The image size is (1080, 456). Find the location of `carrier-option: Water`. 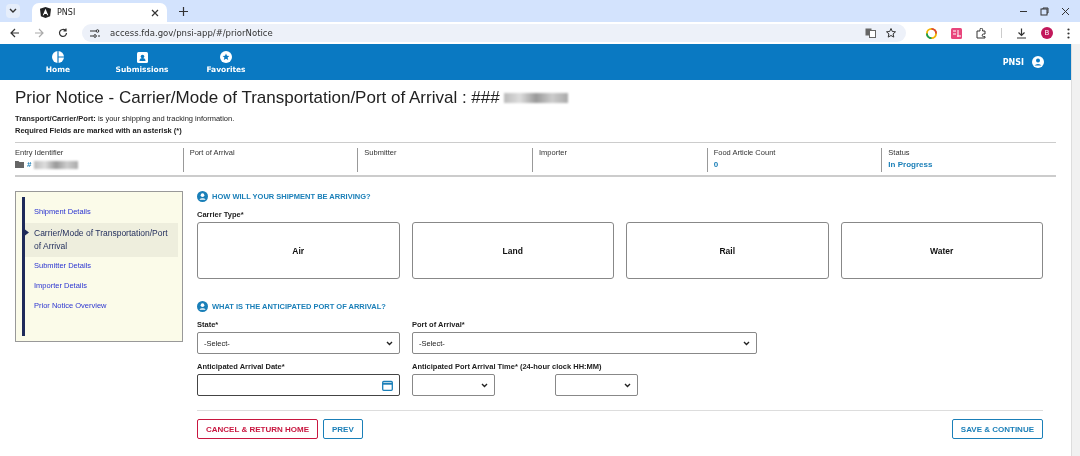

carrier-option: Water is located at coordinates (941, 250).